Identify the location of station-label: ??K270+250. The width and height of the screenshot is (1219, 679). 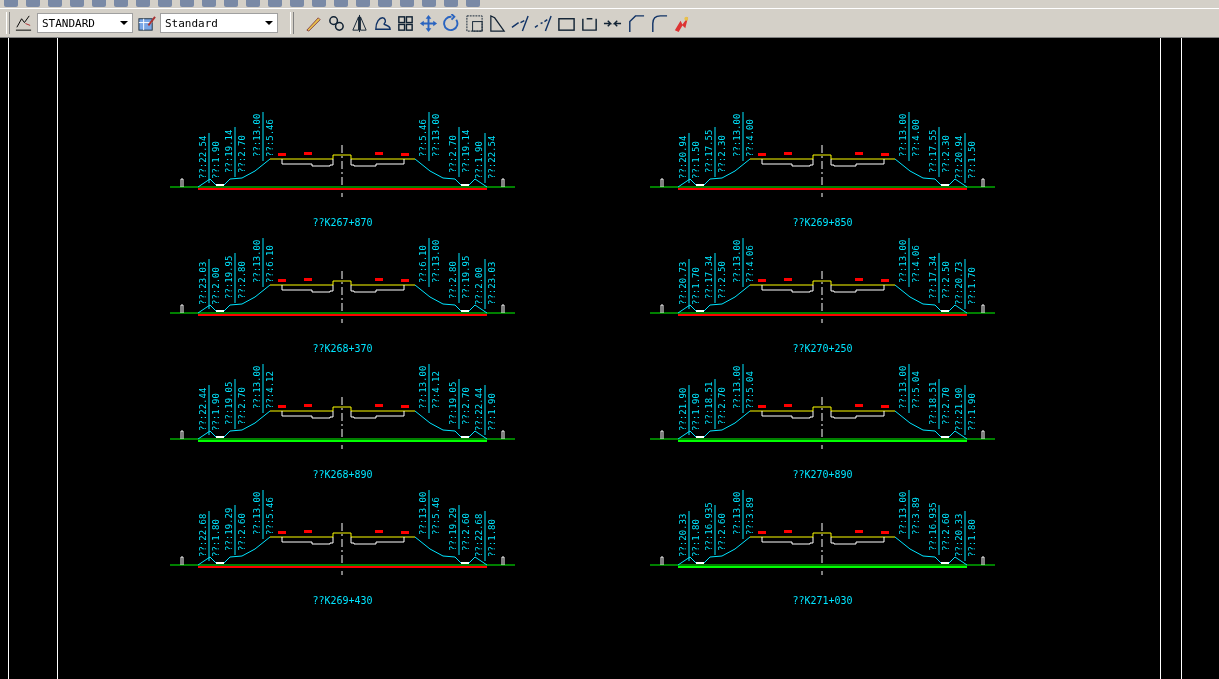
(822, 349).